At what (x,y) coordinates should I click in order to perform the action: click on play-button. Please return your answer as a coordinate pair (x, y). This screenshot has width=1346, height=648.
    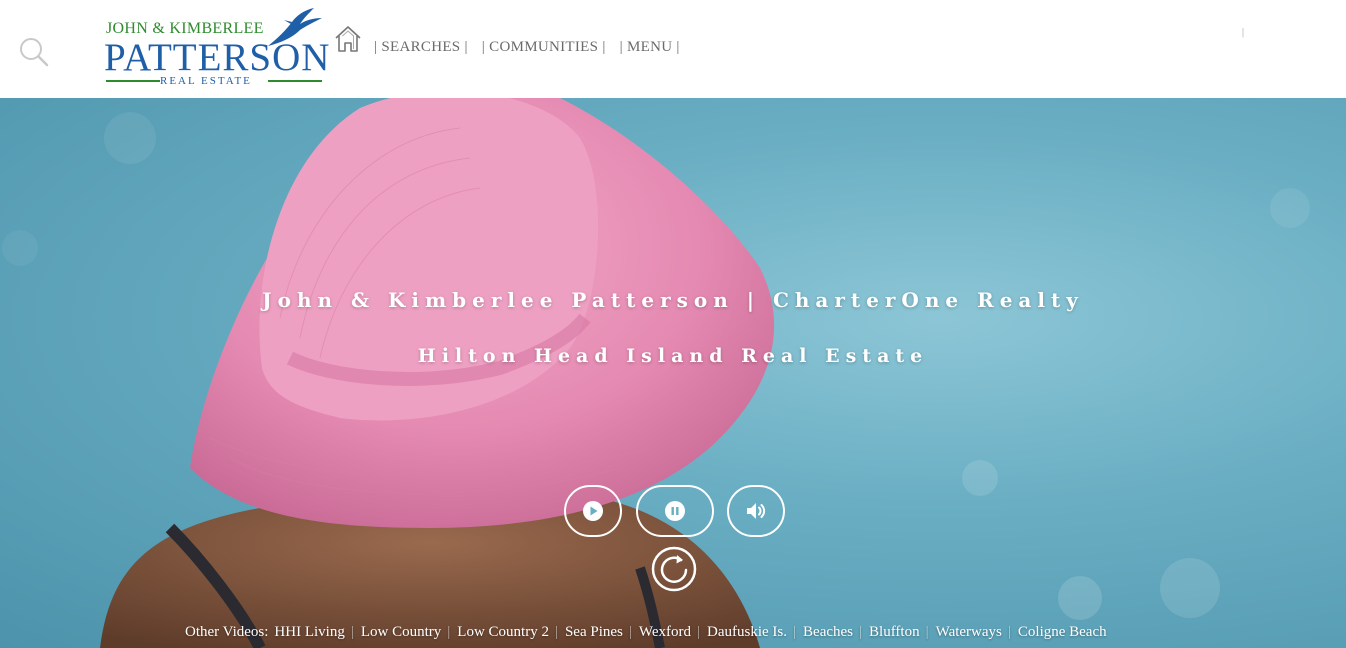
    Looking at the image, I should click on (593, 511).